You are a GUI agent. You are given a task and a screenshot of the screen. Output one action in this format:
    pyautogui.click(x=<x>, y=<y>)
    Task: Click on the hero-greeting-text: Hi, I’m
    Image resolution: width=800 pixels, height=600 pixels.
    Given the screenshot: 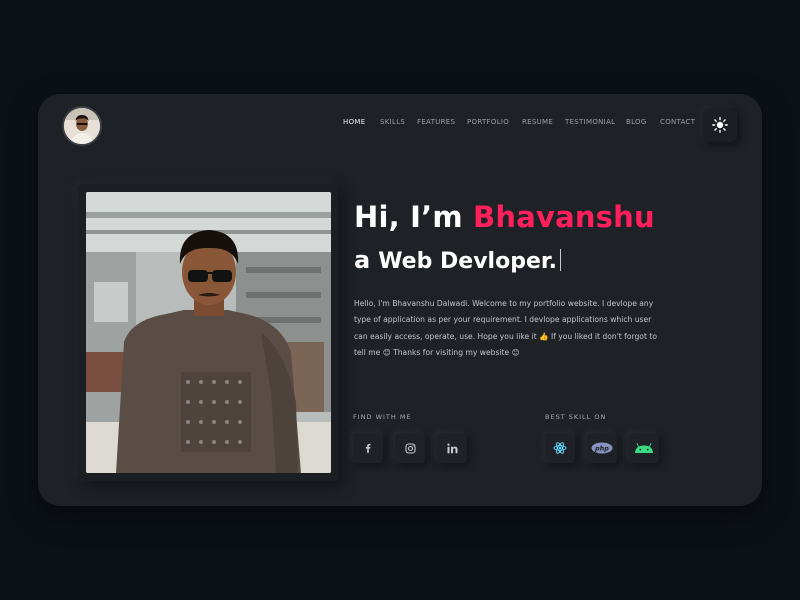 What is the action you would take?
    pyautogui.click(x=414, y=217)
    